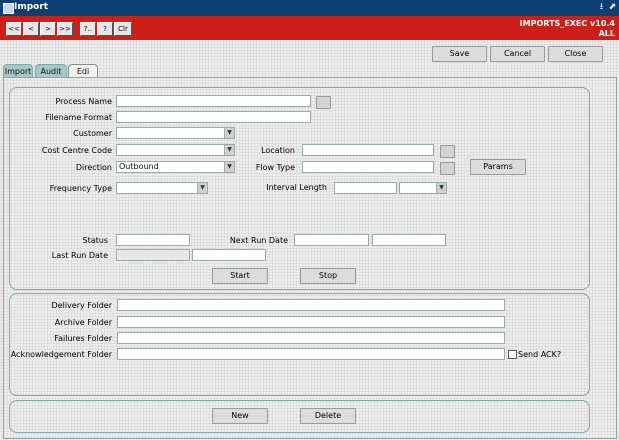  What do you see at coordinates (409, 240) in the screenshot?
I see `next-run-time-input` at bounding box center [409, 240].